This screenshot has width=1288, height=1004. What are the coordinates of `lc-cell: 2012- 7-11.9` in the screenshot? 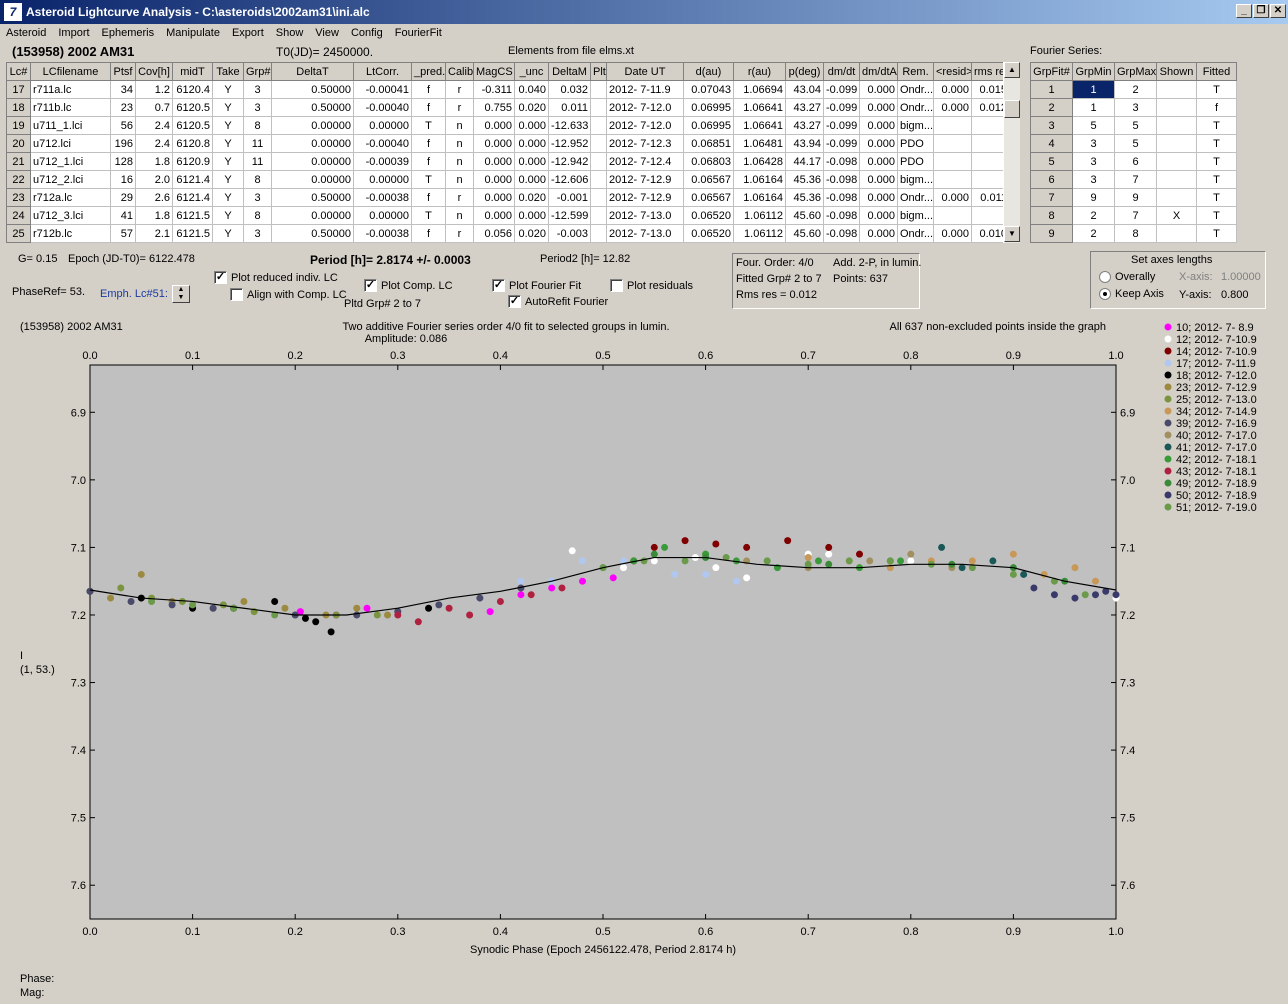 It's located at (645, 89).